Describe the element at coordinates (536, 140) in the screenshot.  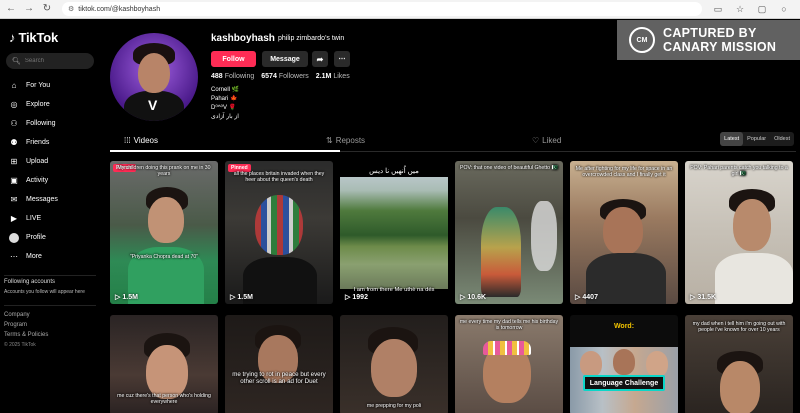
I see `heart-outline-icon: ♡` at that location.